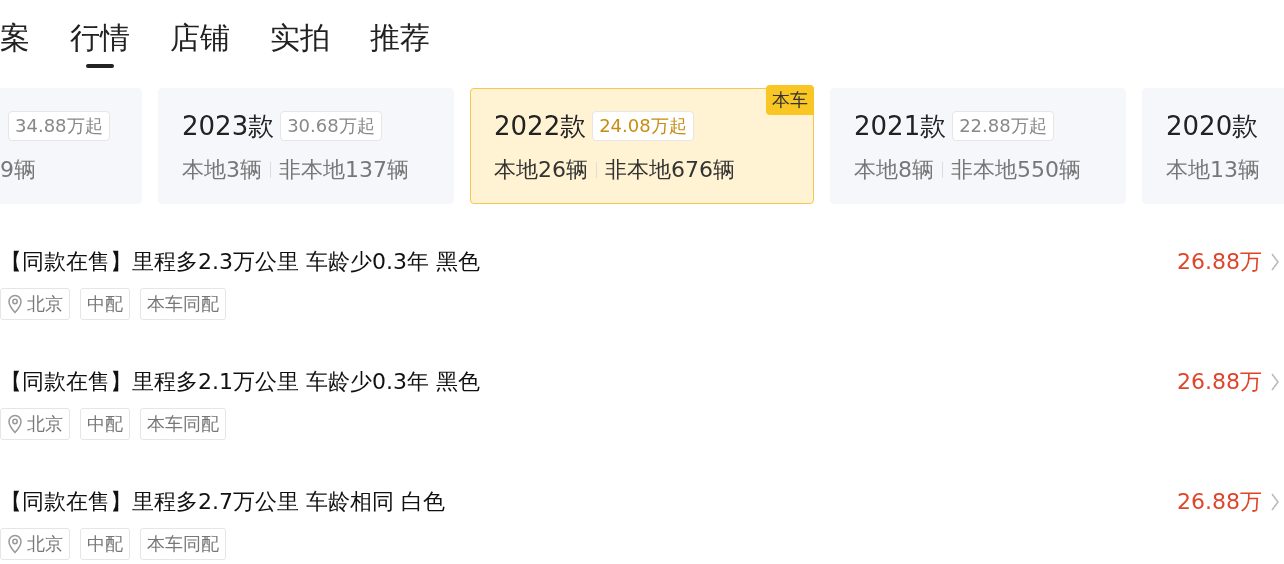  I want to click on model-card: 2022款 24.08万起 本地26辆 非本地676辆 本车, so click(642, 146).